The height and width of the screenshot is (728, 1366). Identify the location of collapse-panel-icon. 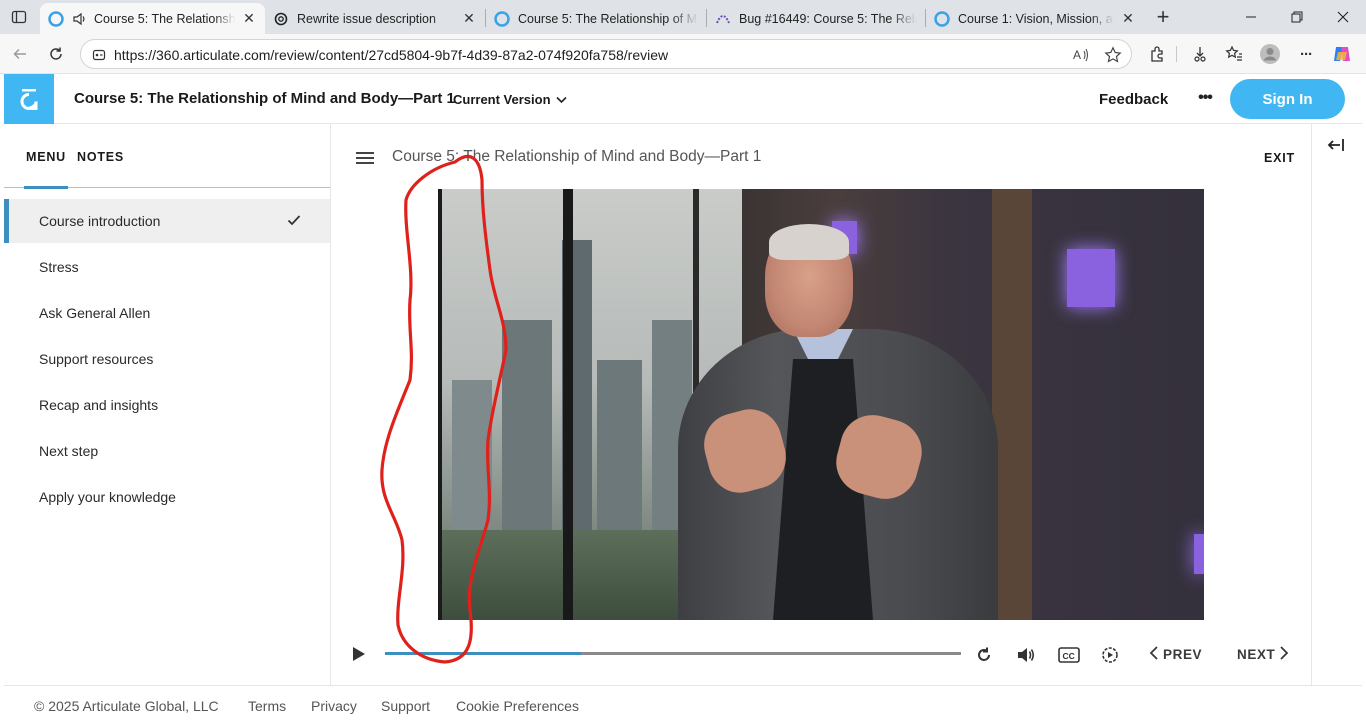
(1337, 145).